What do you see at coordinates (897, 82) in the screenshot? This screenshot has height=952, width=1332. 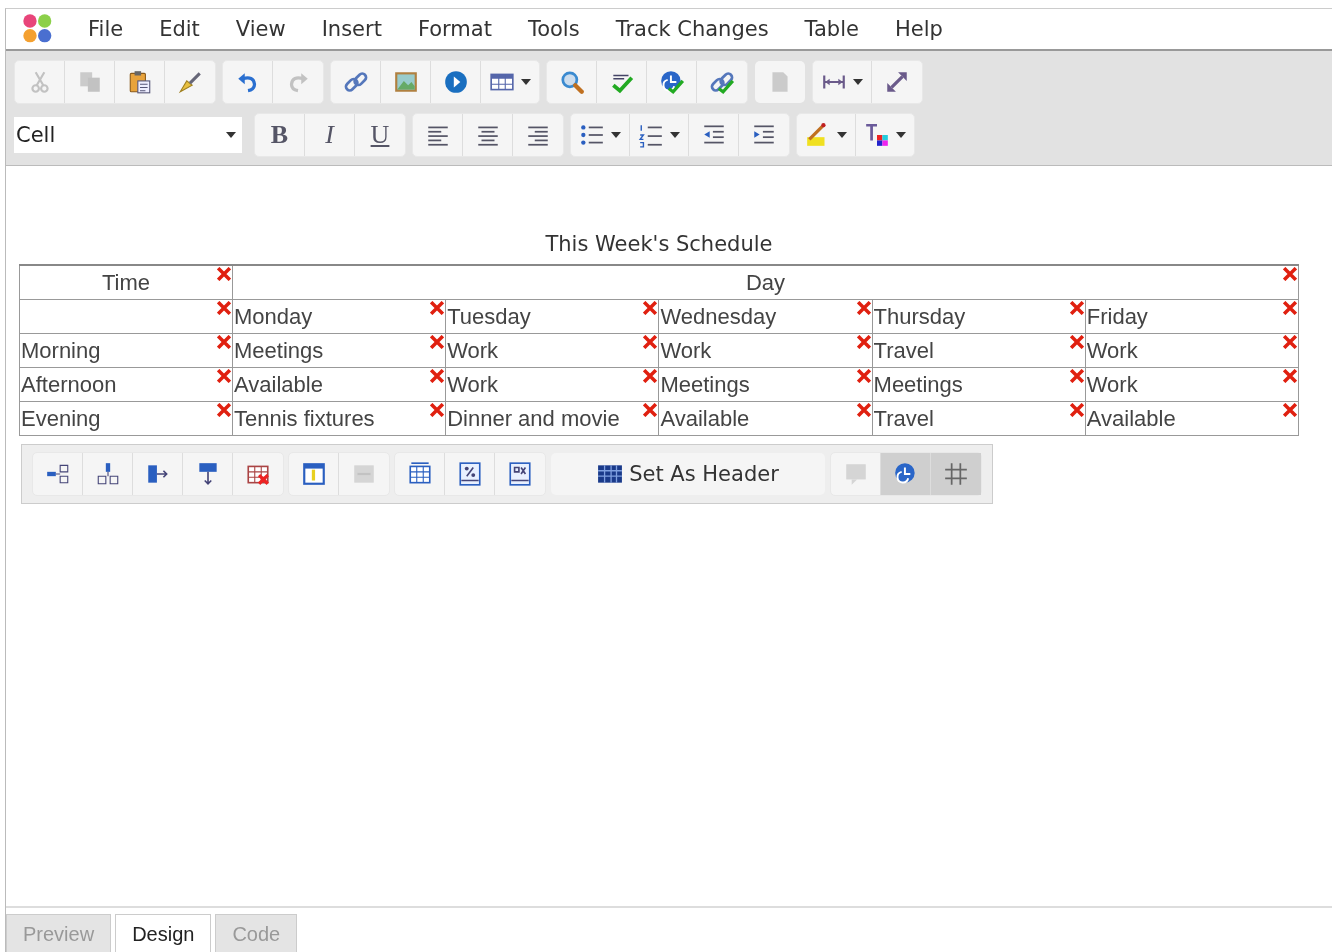 I see `expand-icon` at bounding box center [897, 82].